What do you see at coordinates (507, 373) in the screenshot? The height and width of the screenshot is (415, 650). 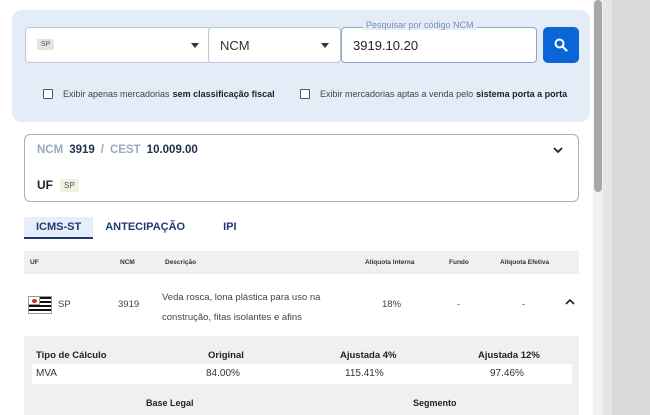 I see `calc-ajustada-12: 97.46%` at bounding box center [507, 373].